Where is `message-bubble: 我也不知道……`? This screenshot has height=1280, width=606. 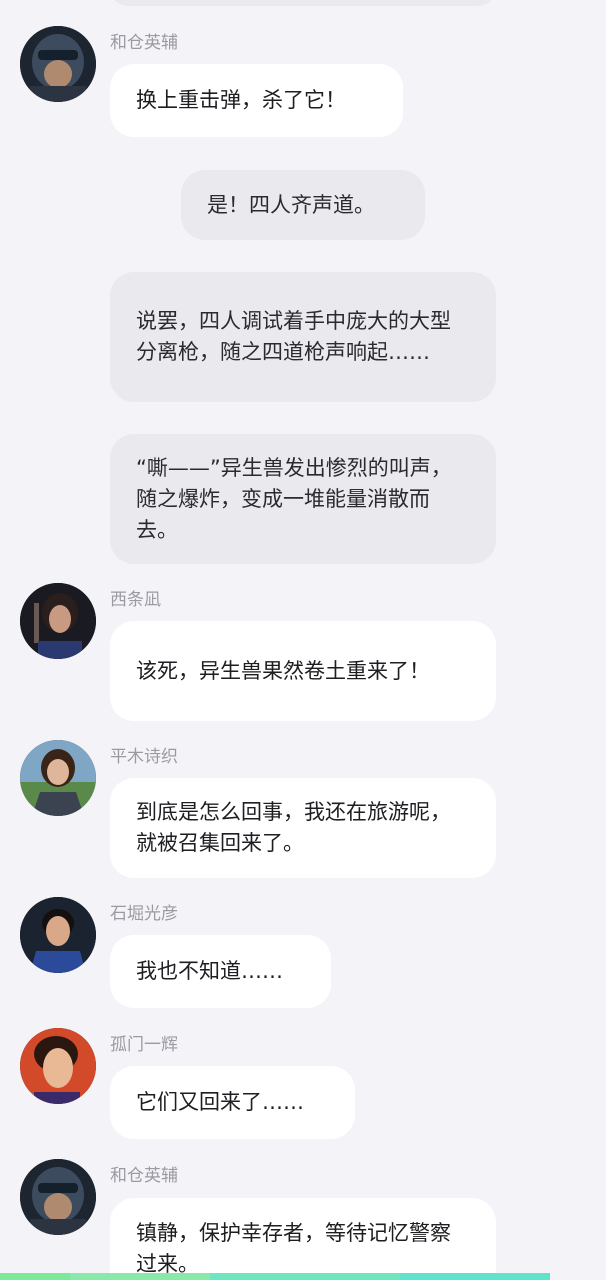 message-bubble: 我也不知道…… is located at coordinates (220, 971).